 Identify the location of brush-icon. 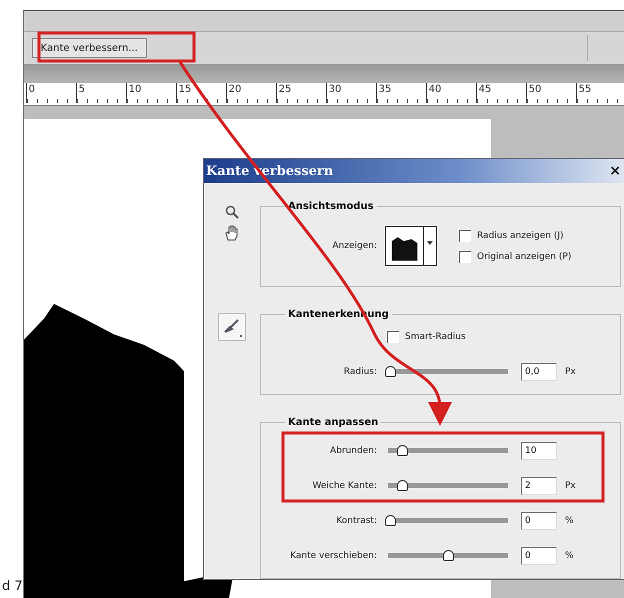
(232, 327).